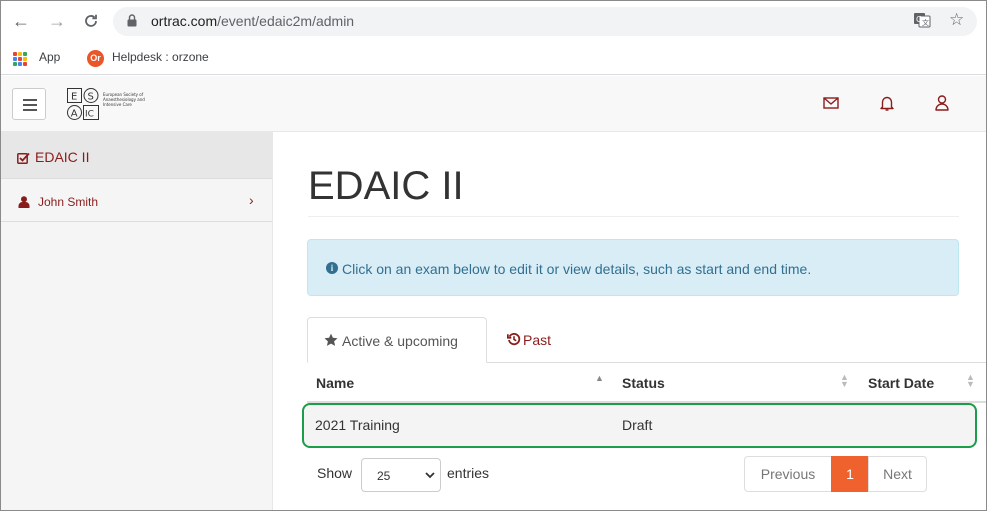 The height and width of the screenshot is (511, 987). Describe the element at coordinates (23, 160) in the screenshot. I see `checkbox-icon` at that location.